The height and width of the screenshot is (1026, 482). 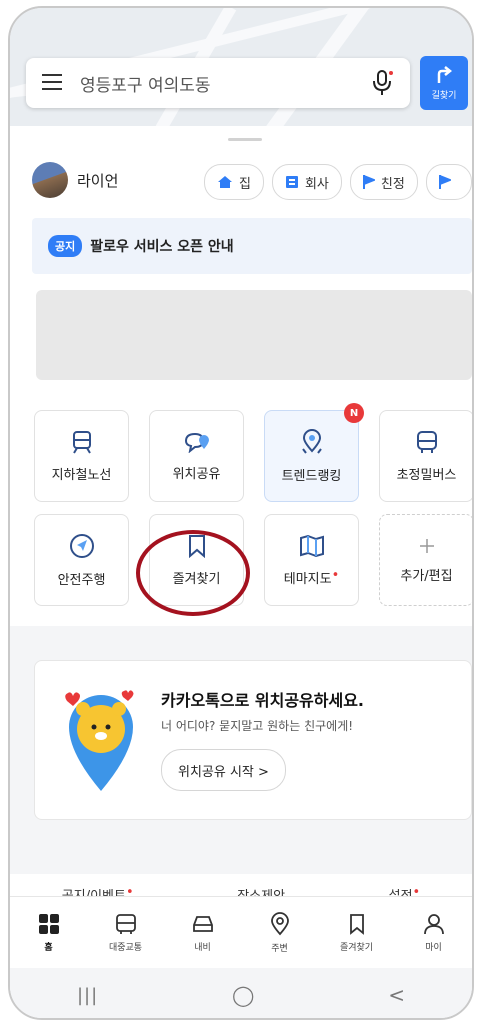 I want to click on chip-home: 집, so click(x=234, y=182).